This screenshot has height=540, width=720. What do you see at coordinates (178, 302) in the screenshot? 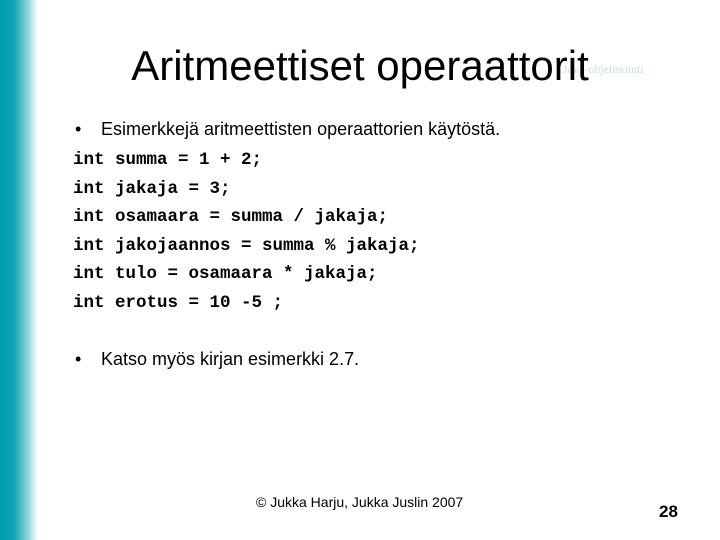
I see `code-line: int erotus = 10 -5 ;` at bounding box center [178, 302].